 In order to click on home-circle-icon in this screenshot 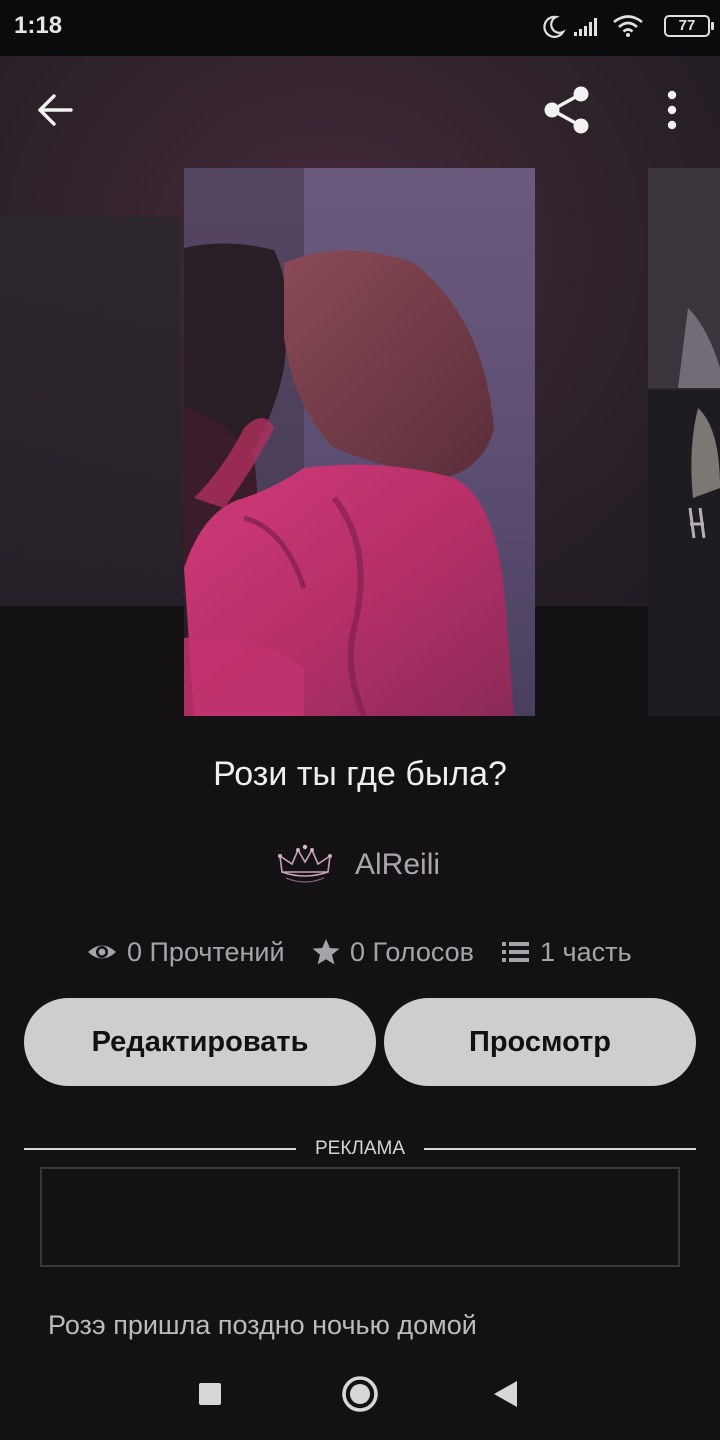, I will do `click(360, 1394)`.